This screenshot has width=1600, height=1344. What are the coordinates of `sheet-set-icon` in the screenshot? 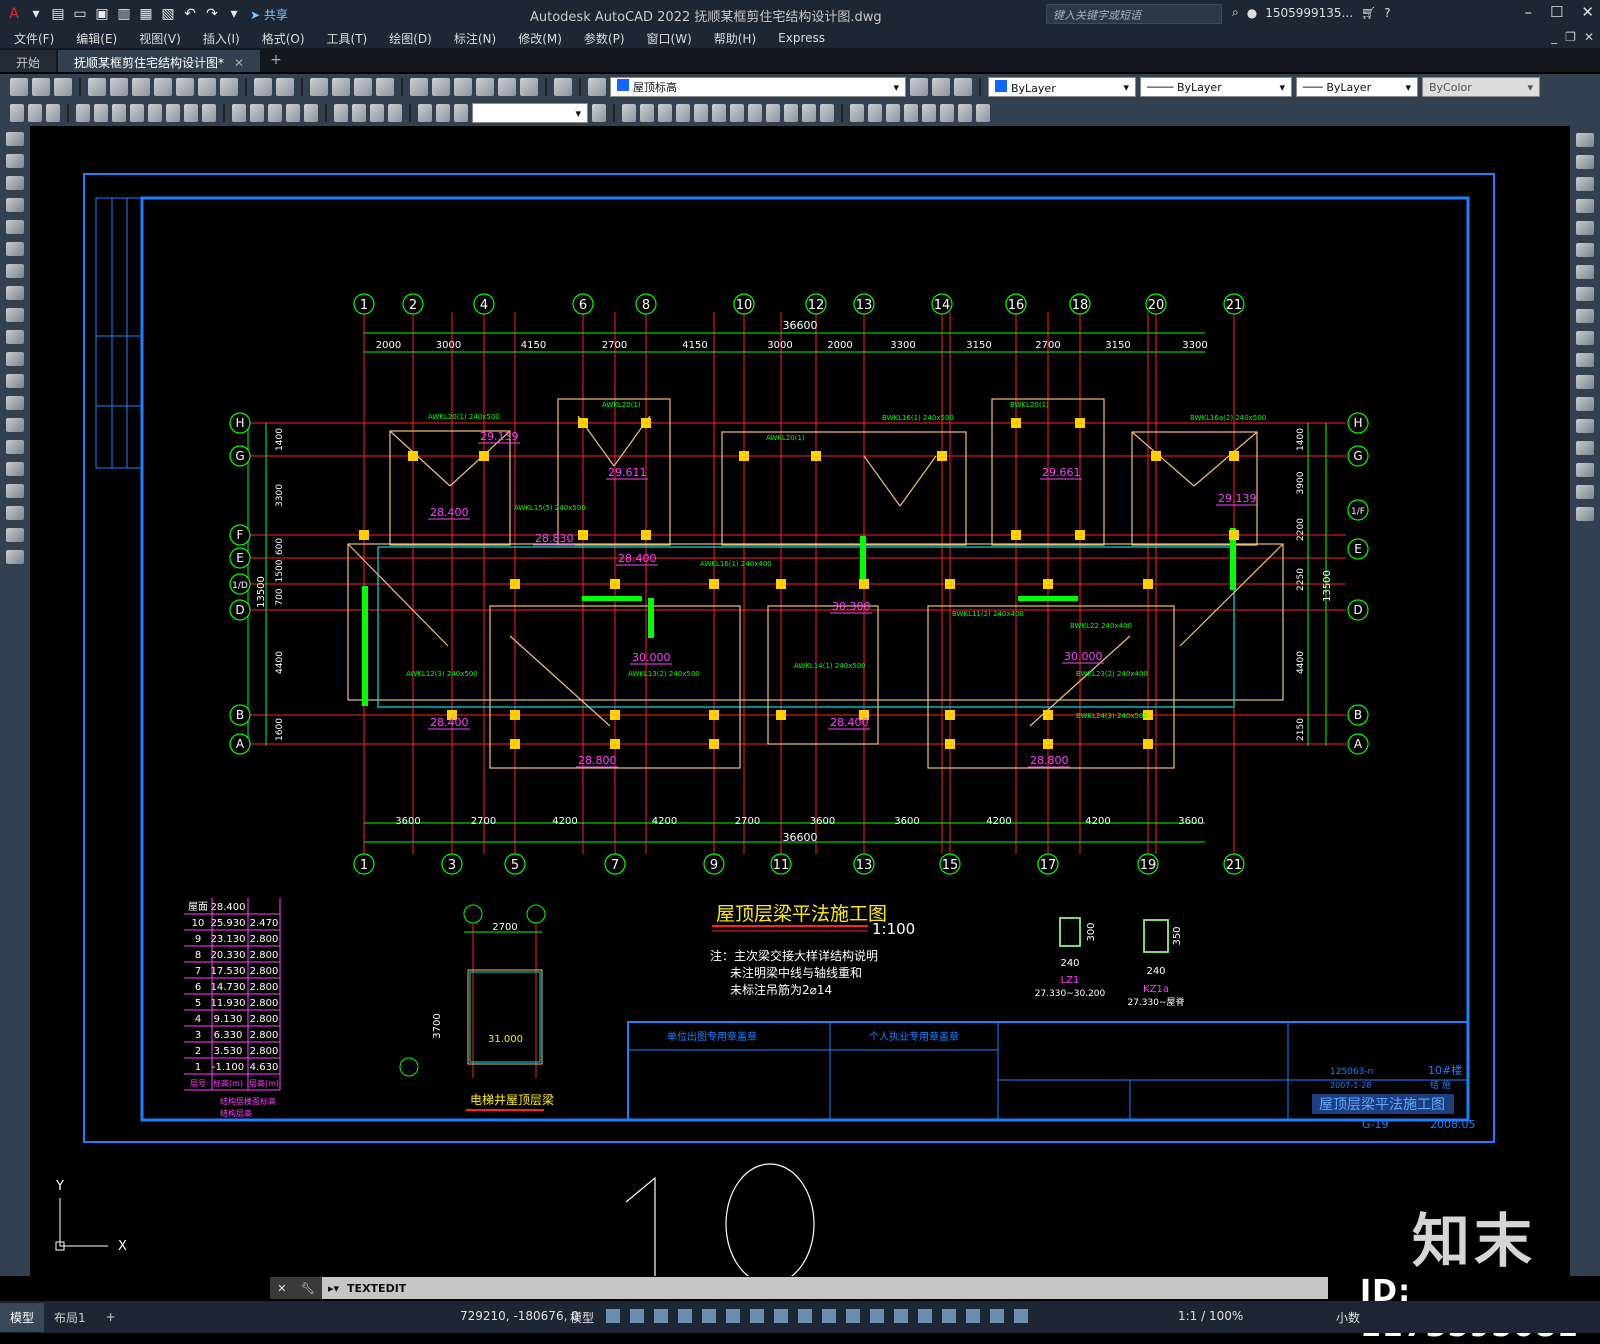 It's located at (485, 87).